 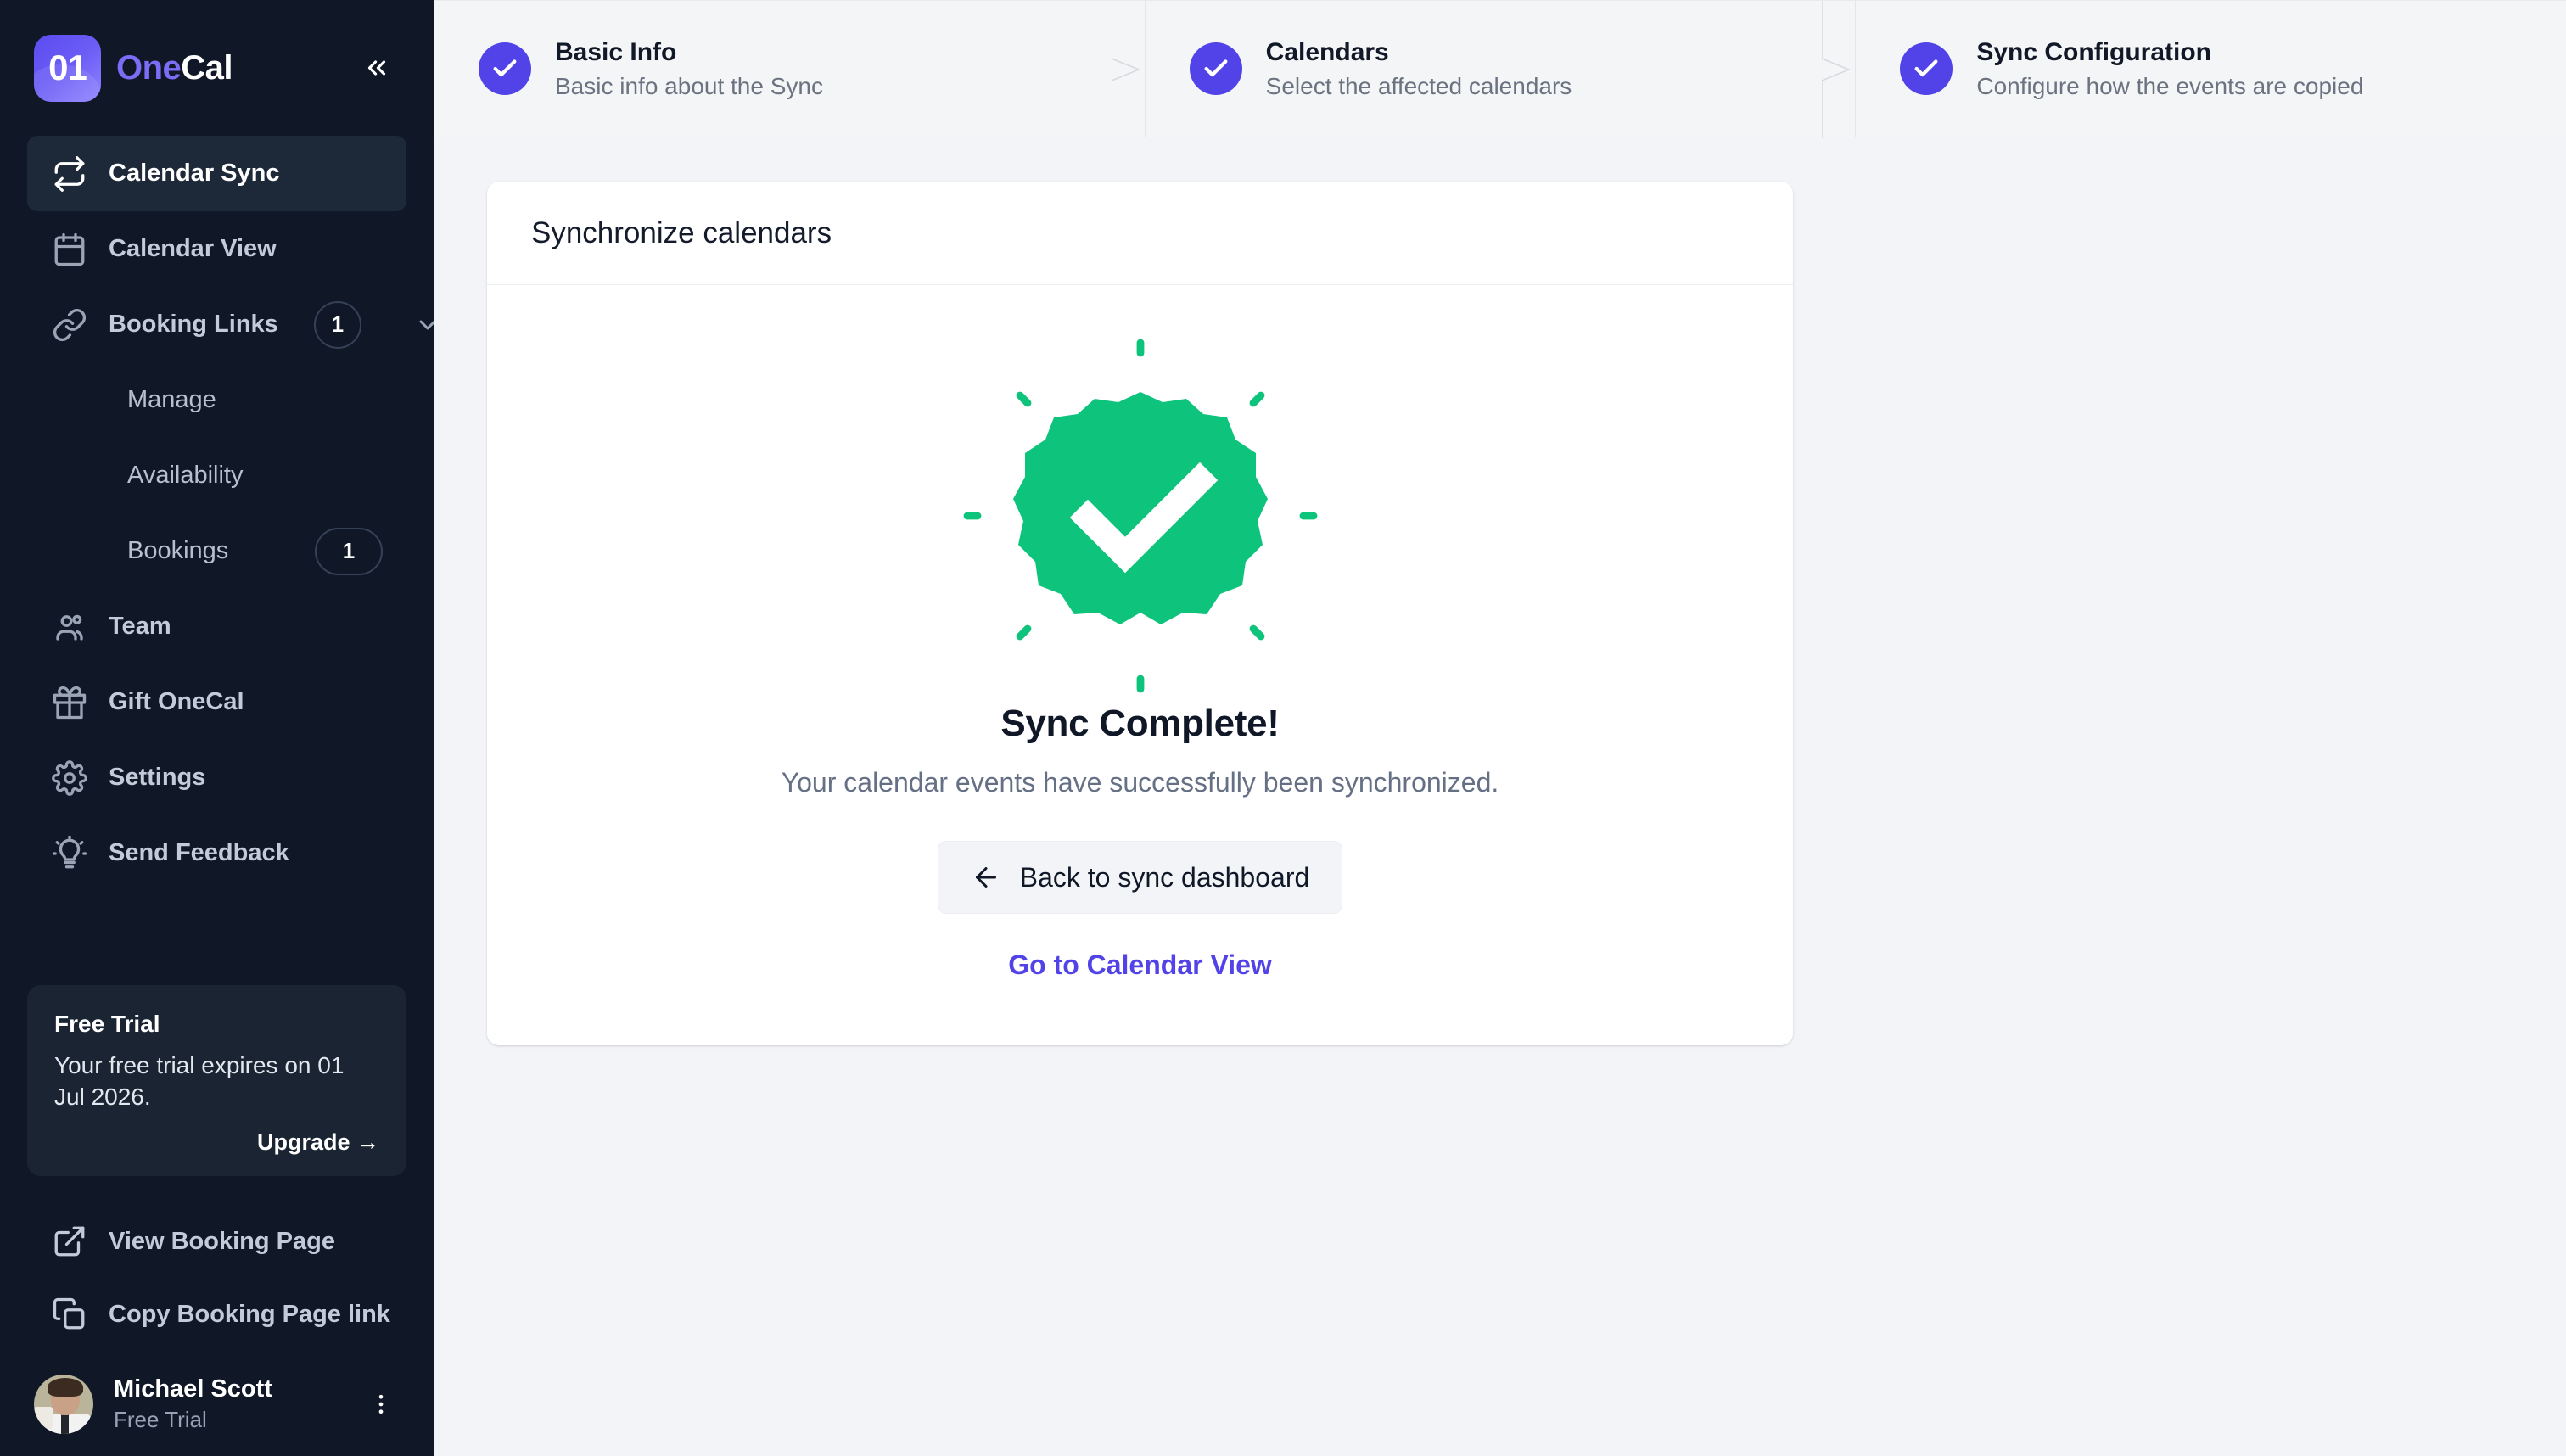 I want to click on onecal-logo-icon: 01, so click(x=67, y=68).